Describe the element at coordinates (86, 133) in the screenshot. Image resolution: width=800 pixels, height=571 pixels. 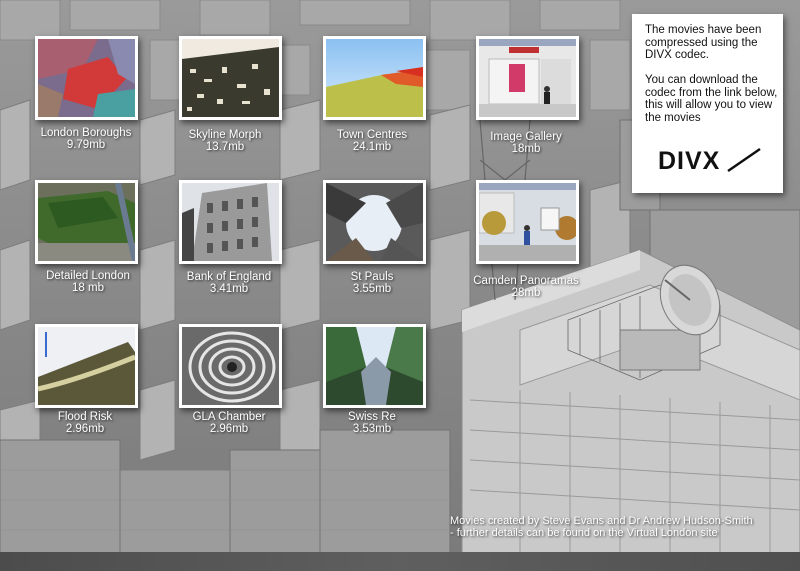
I see `movie-title: London Boroughs` at that location.